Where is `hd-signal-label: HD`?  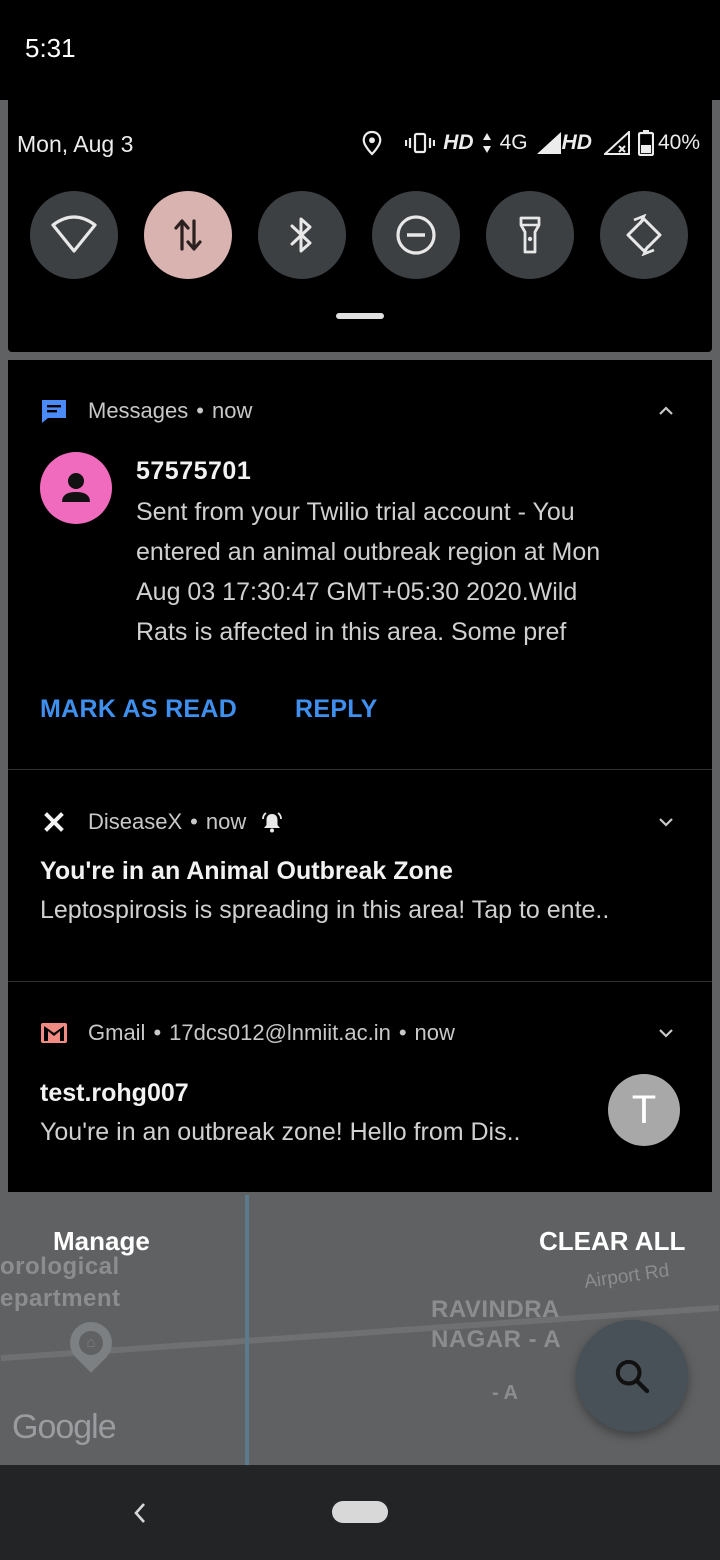 hd-signal-label: HD is located at coordinates (576, 142).